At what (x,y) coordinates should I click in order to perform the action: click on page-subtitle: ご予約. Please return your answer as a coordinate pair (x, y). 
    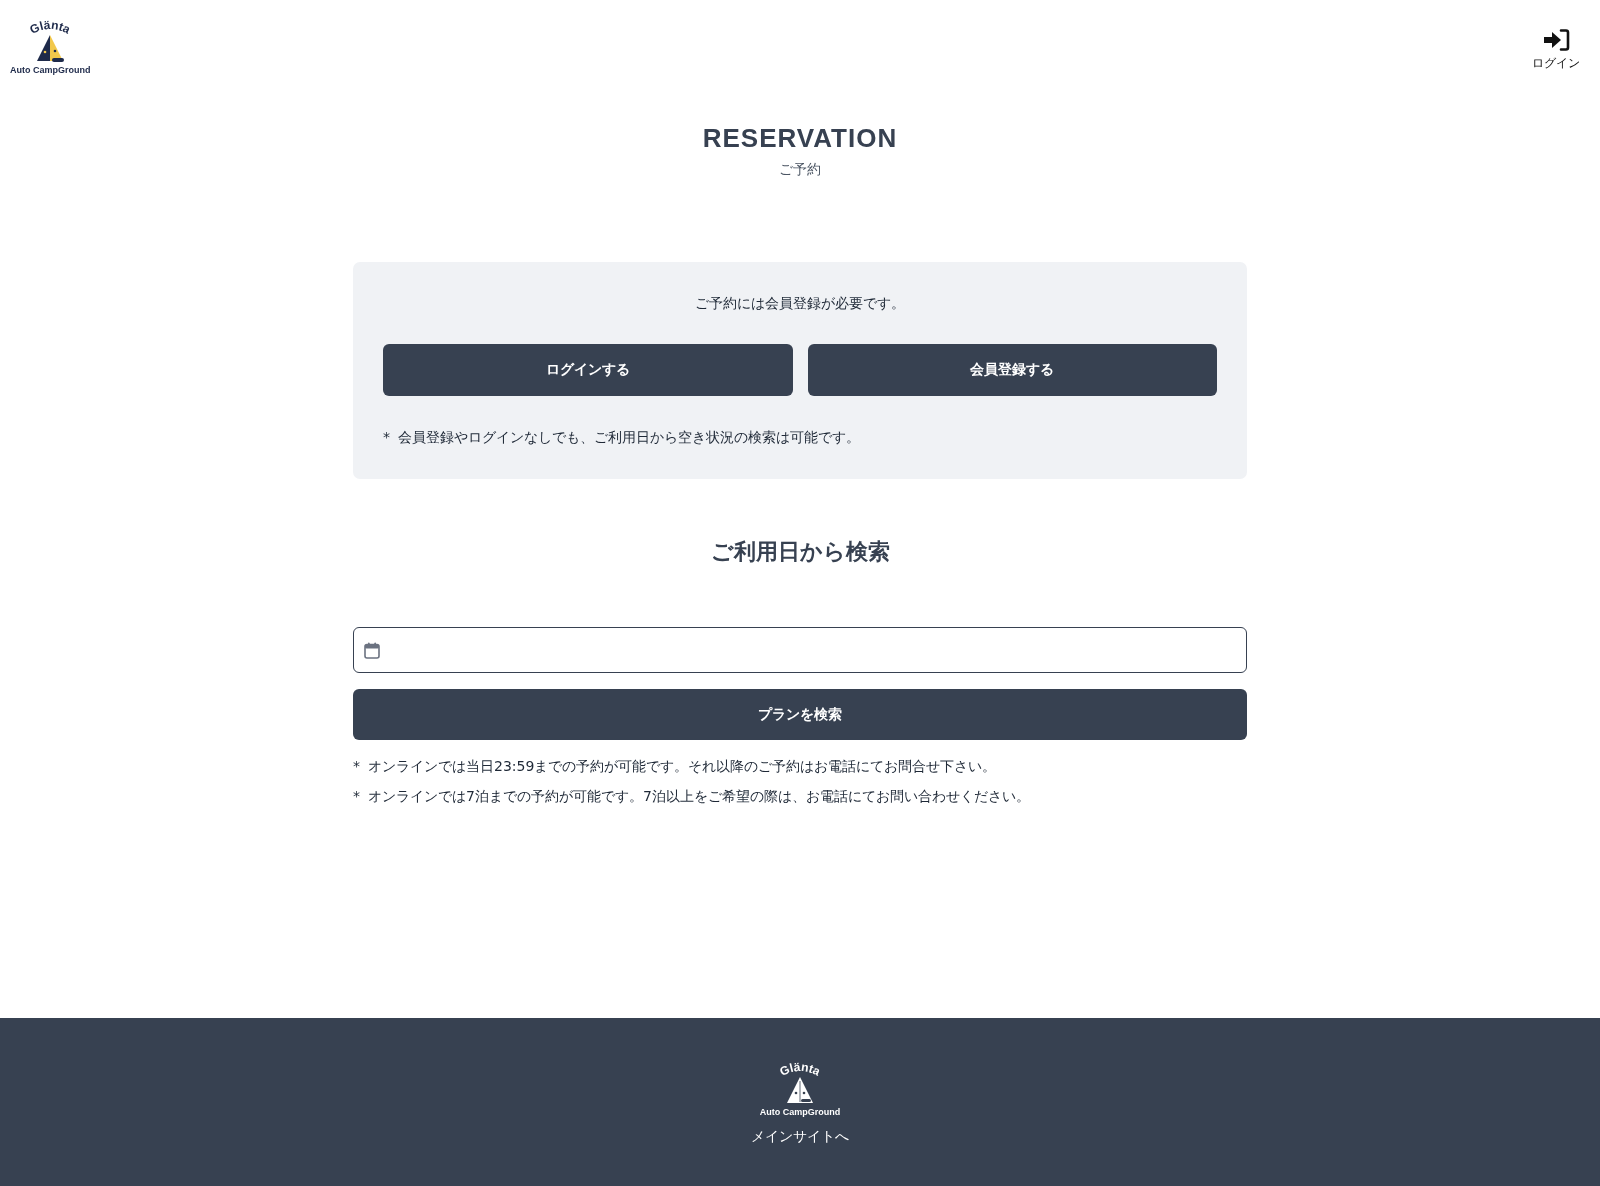
    Looking at the image, I should click on (800, 169).